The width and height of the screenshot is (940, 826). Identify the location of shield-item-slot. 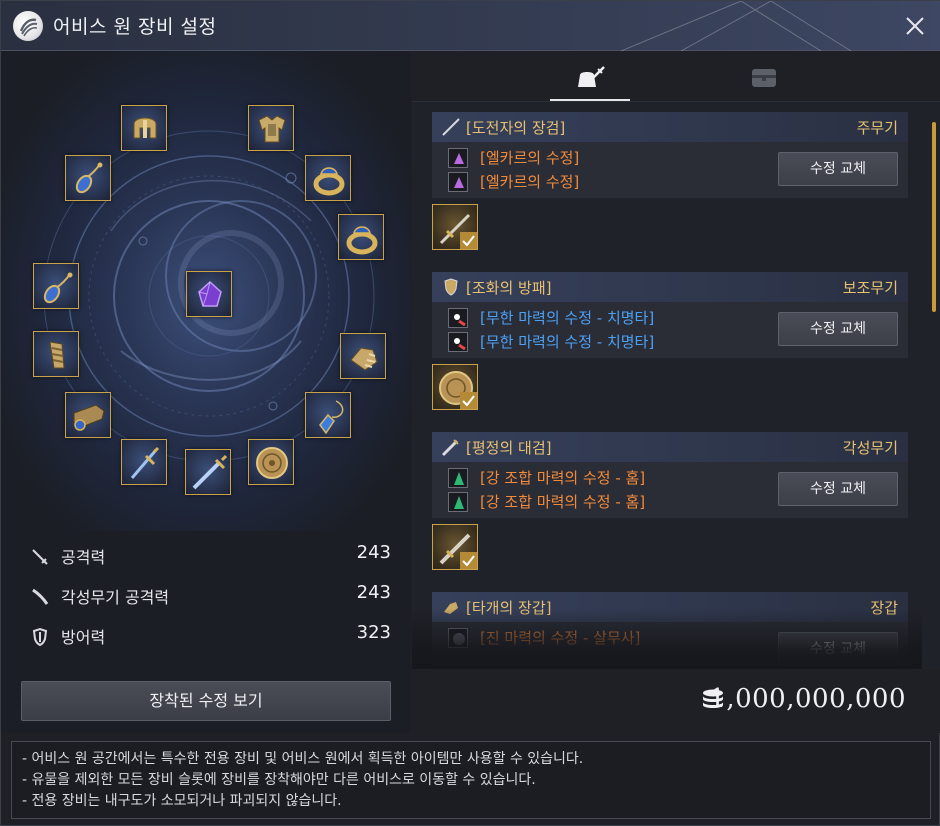
(455, 387).